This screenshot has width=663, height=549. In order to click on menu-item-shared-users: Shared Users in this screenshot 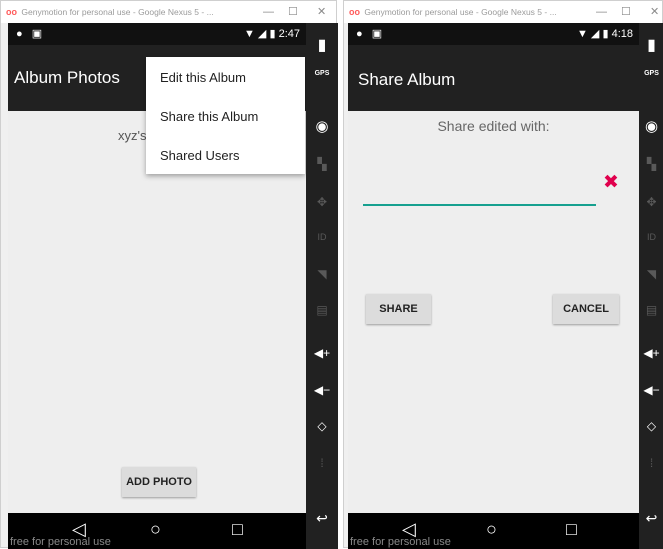, I will do `click(199, 155)`.